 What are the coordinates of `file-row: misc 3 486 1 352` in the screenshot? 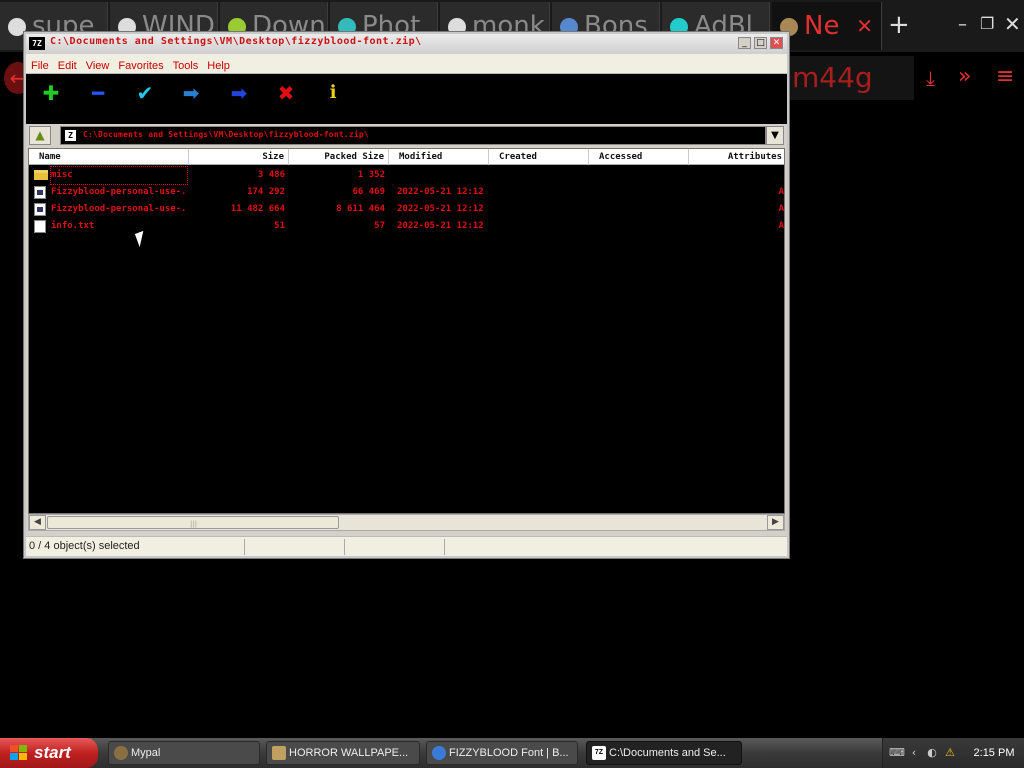 It's located at (406, 175).